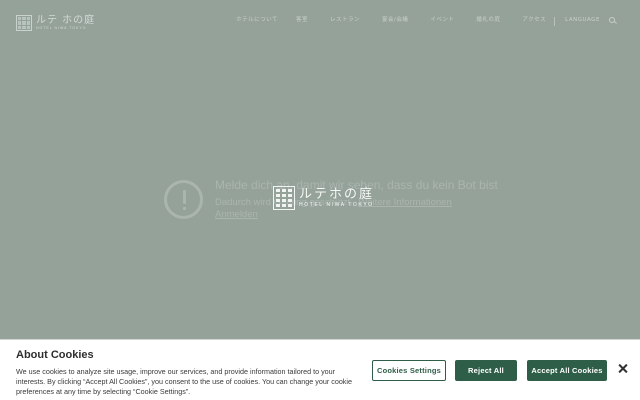 The image size is (640, 400). I want to click on language-selector: LANGUAGE, so click(582, 20).